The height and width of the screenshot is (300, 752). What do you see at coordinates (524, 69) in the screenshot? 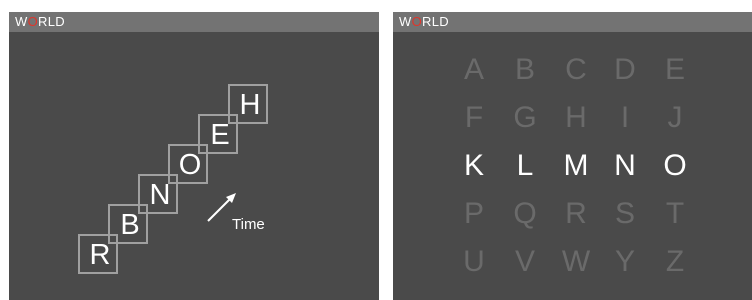
I see `grid-letter: B` at bounding box center [524, 69].